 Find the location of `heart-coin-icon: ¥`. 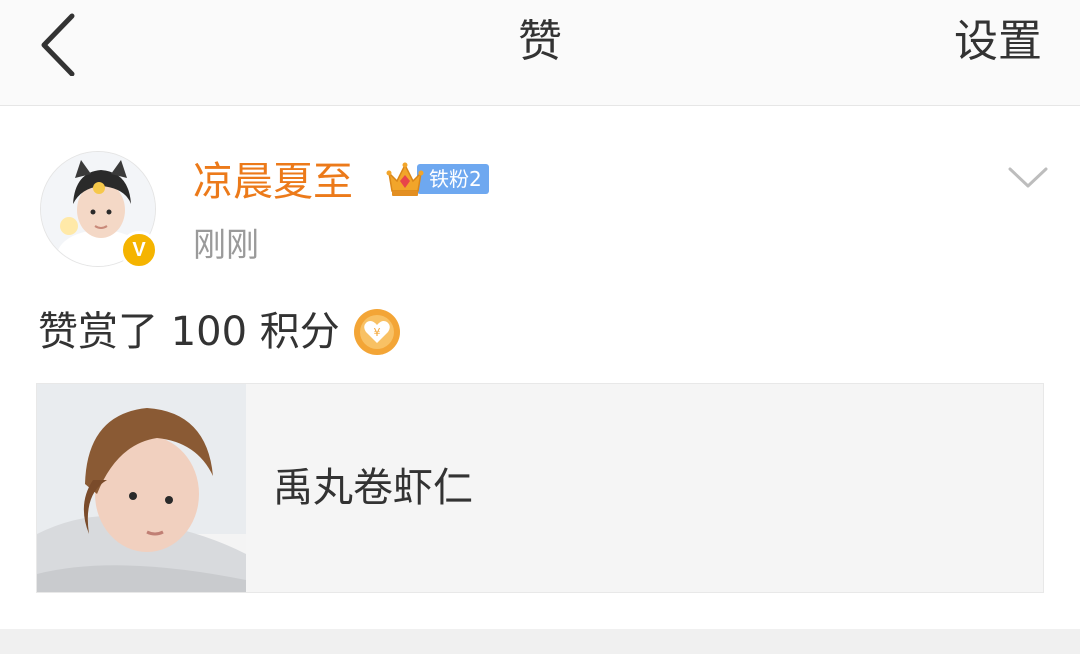

heart-coin-icon: ¥ is located at coordinates (376, 332).